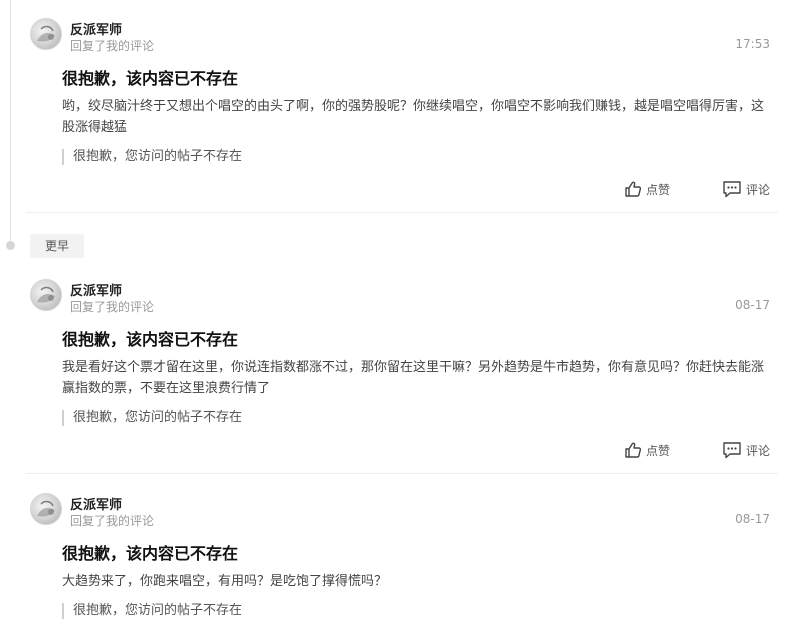 Image resolution: width=798 pixels, height=632 pixels. I want to click on reply-content: 大趋势来了，你跑来唱空，有用吗？是吃饱了撑得慌吗？, so click(225, 581).